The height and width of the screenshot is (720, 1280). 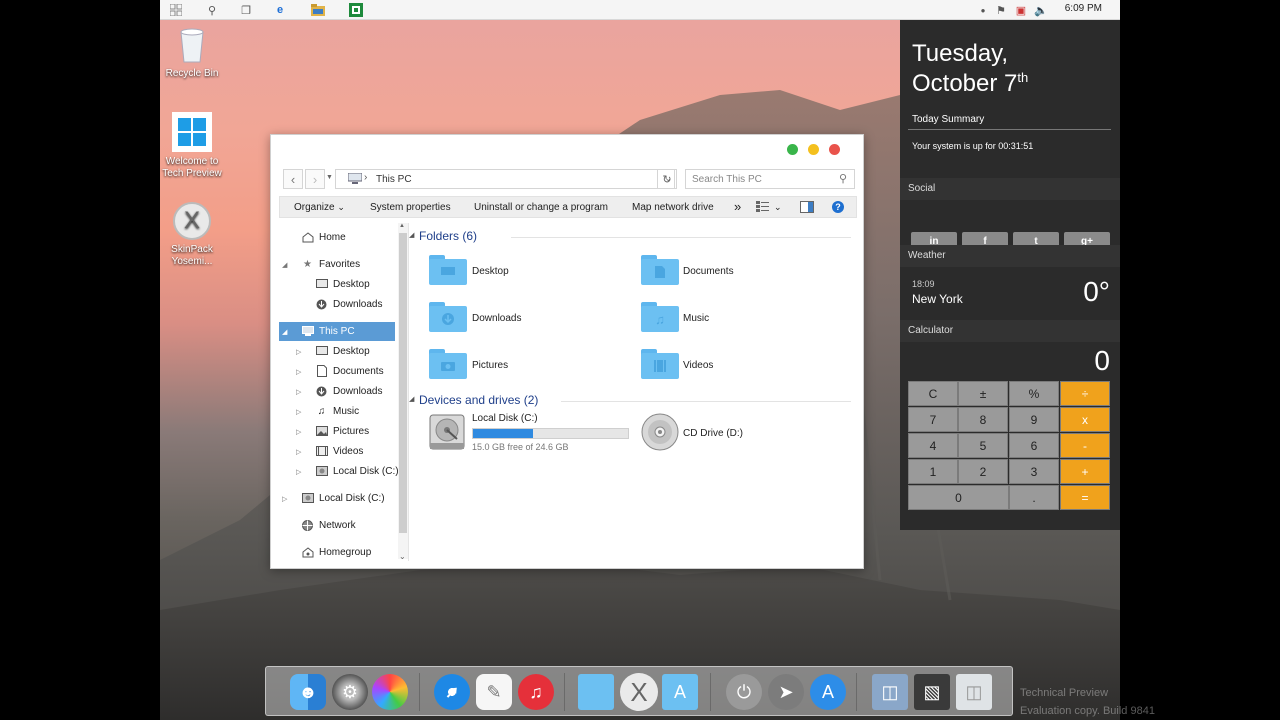 What do you see at coordinates (349, 371) in the screenshot?
I see `nav-item-pc-documents: Documents` at bounding box center [349, 371].